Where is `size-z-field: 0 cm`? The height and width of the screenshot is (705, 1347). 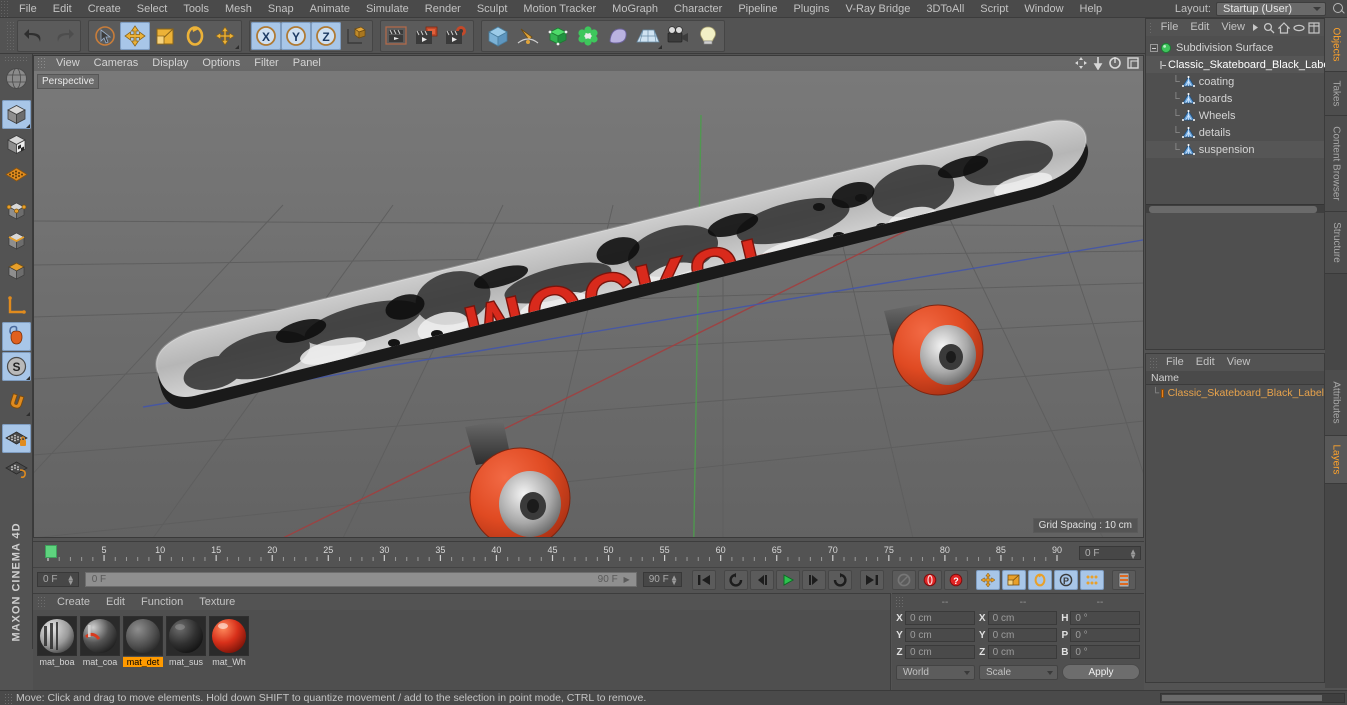
size-z-field: 0 cm is located at coordinates (1022, 652).